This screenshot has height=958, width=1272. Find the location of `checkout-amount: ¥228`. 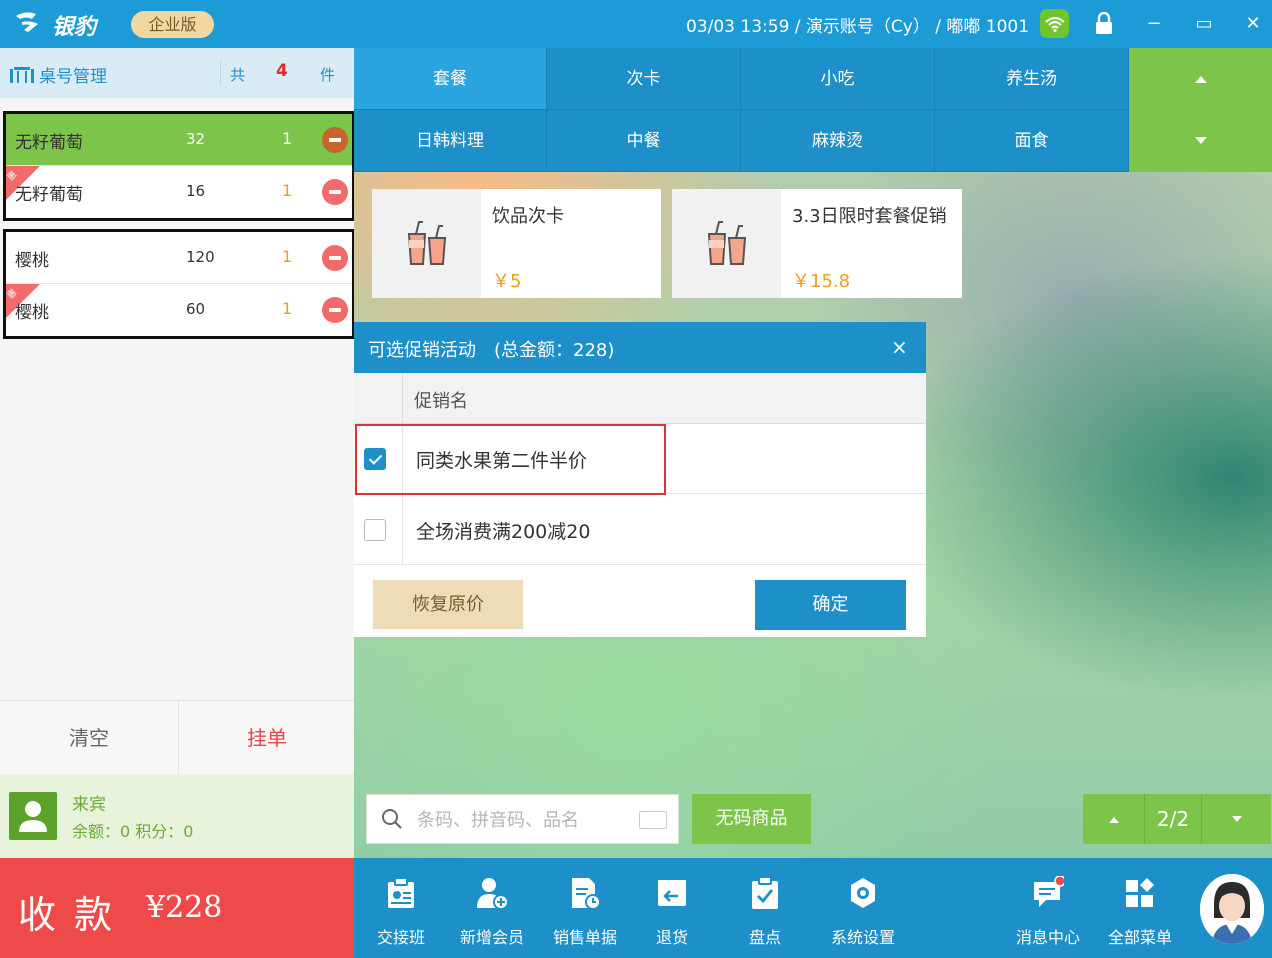

checkout-amount: ¥228 is located at coordinates (184, 907).